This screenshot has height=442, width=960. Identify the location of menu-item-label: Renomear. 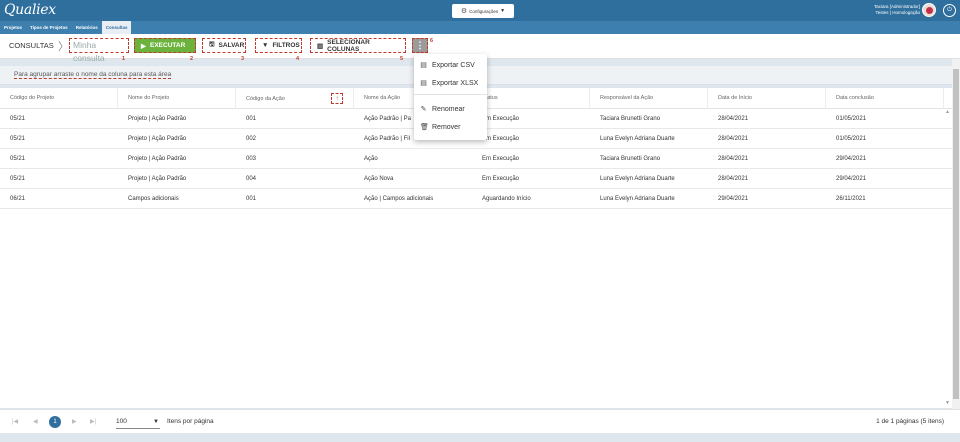
(448, 109).